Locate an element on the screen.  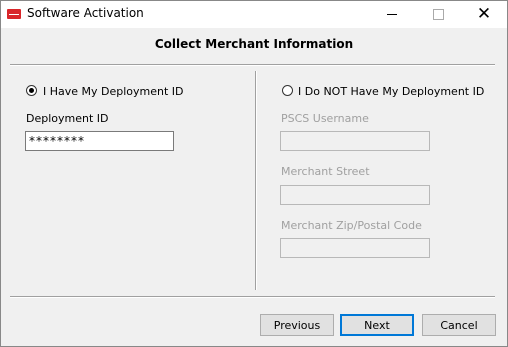
have-deployment-id-label: I Have My Deployment ID is located at coordinates (113, 91).